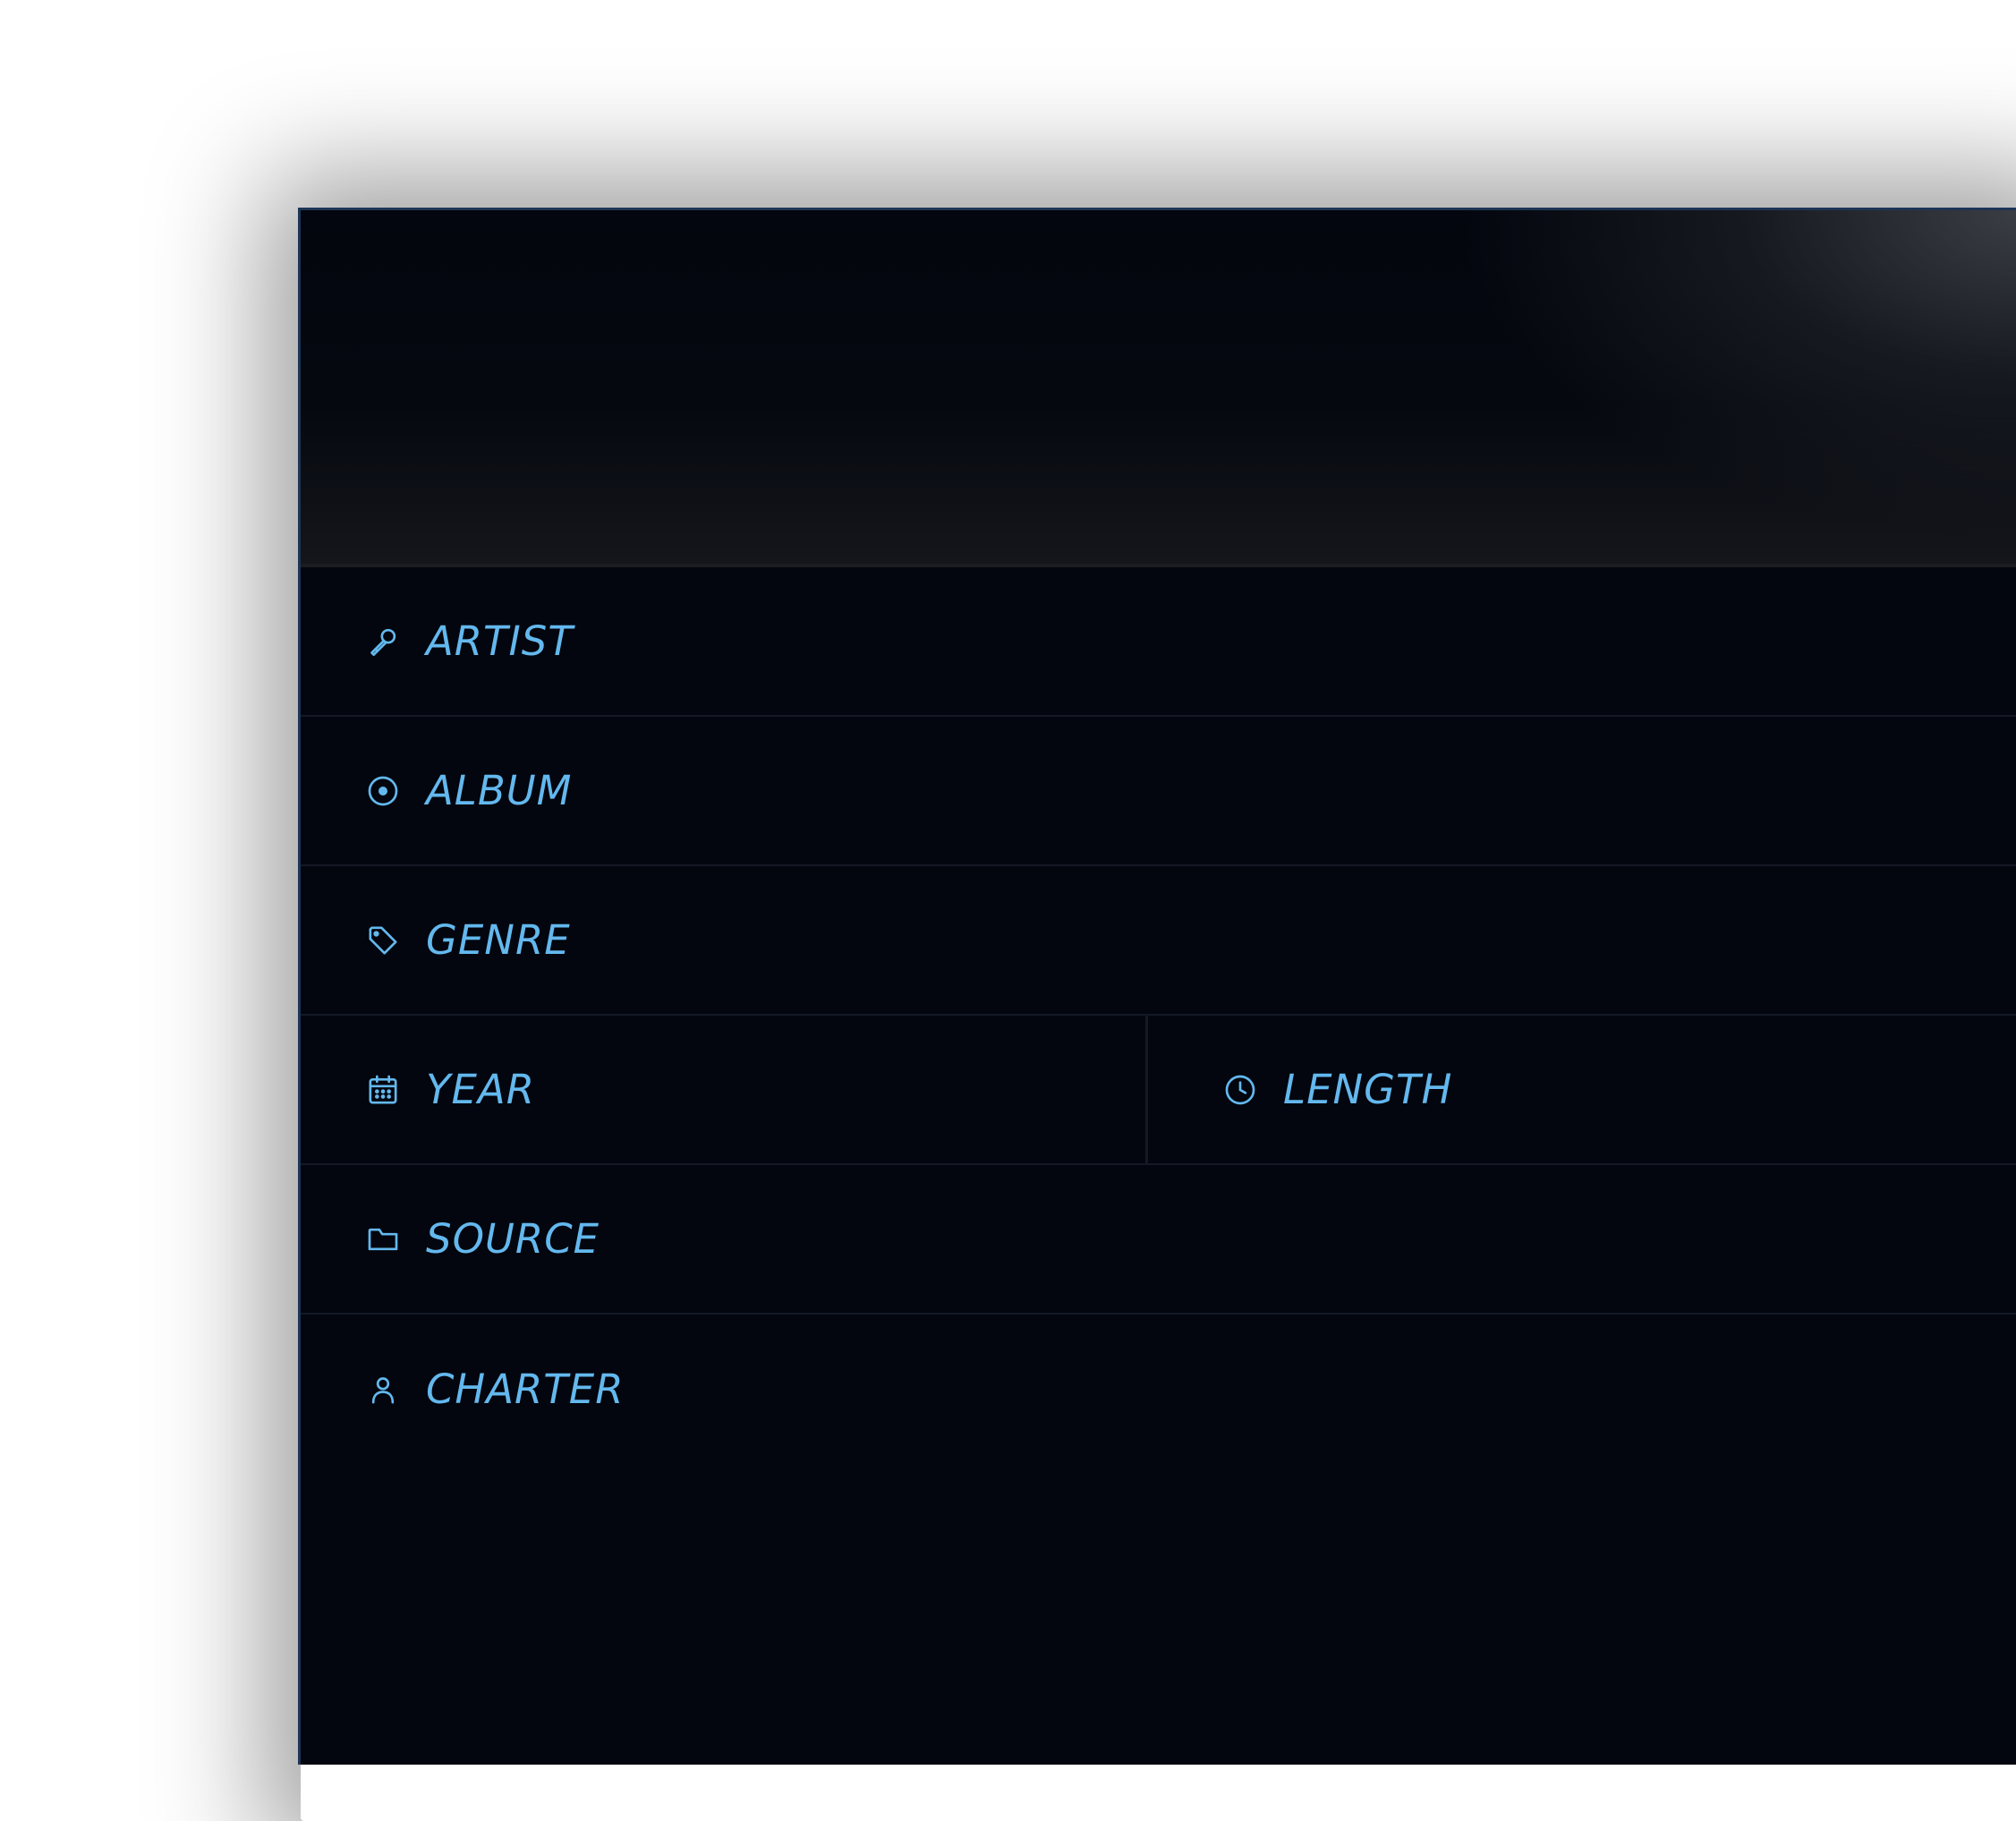  I want to click on folder-icon, so click(383, 1239).